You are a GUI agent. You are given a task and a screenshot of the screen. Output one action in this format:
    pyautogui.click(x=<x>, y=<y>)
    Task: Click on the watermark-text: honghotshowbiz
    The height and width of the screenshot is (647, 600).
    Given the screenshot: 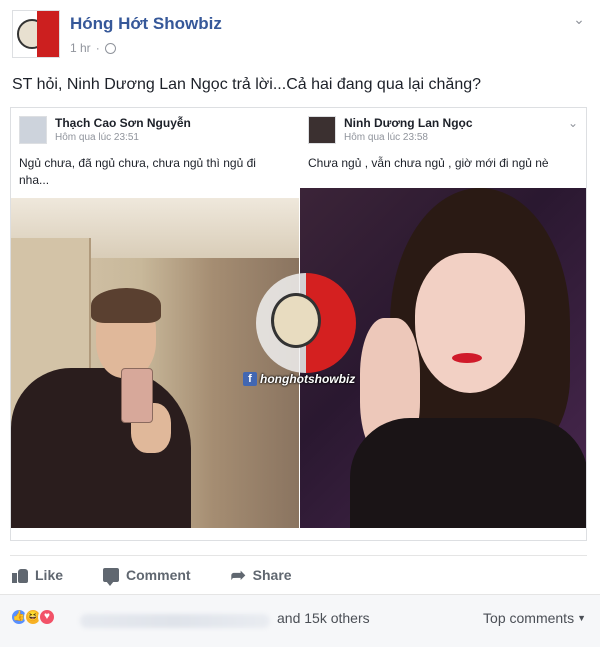 What is the action you would take?
    pyautogui.click(x=308, y=379)
    